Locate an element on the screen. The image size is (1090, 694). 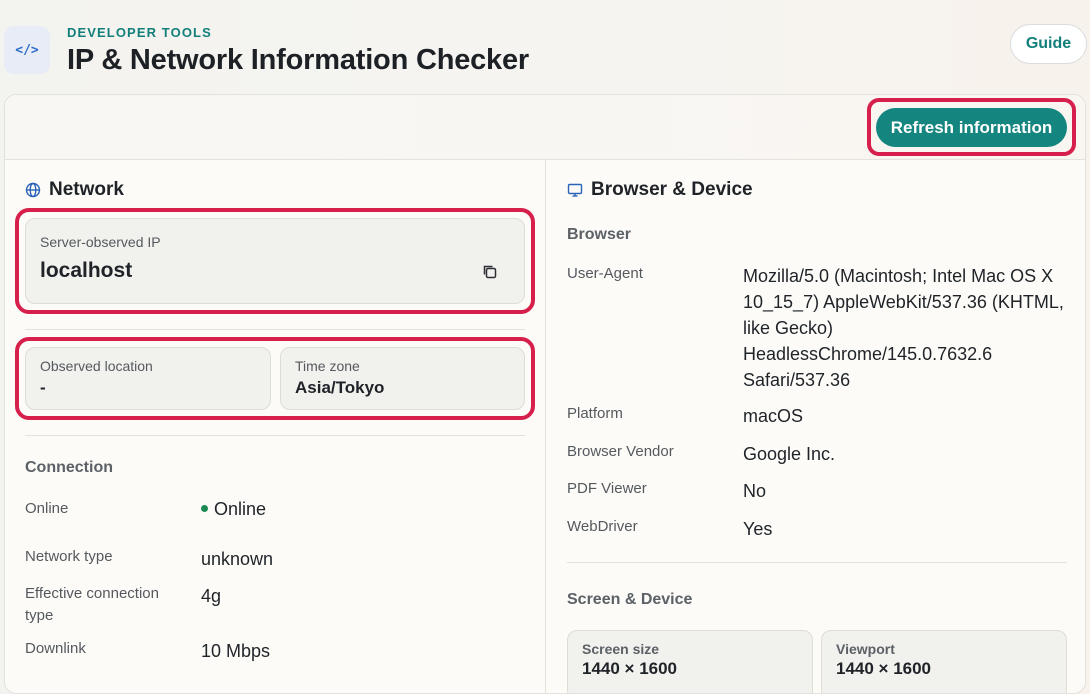
guide-button: Guide is located at coordinates (1048, 44).